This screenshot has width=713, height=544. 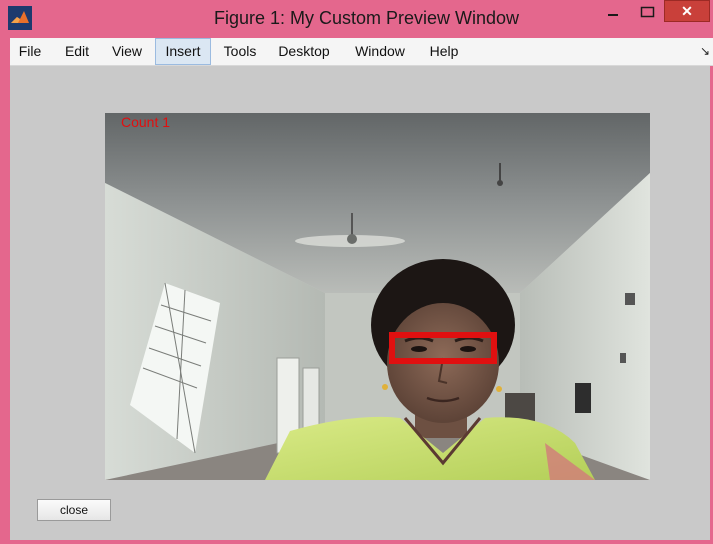 I want to click on menu-edit: Edit, so click(x=77, y=51).